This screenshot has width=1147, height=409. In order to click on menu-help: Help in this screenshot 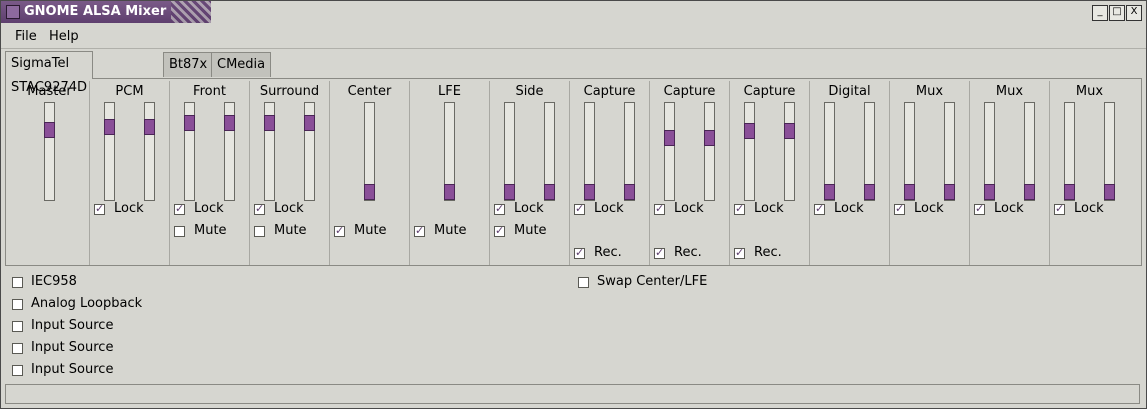, I will do `click(64, 36)`.